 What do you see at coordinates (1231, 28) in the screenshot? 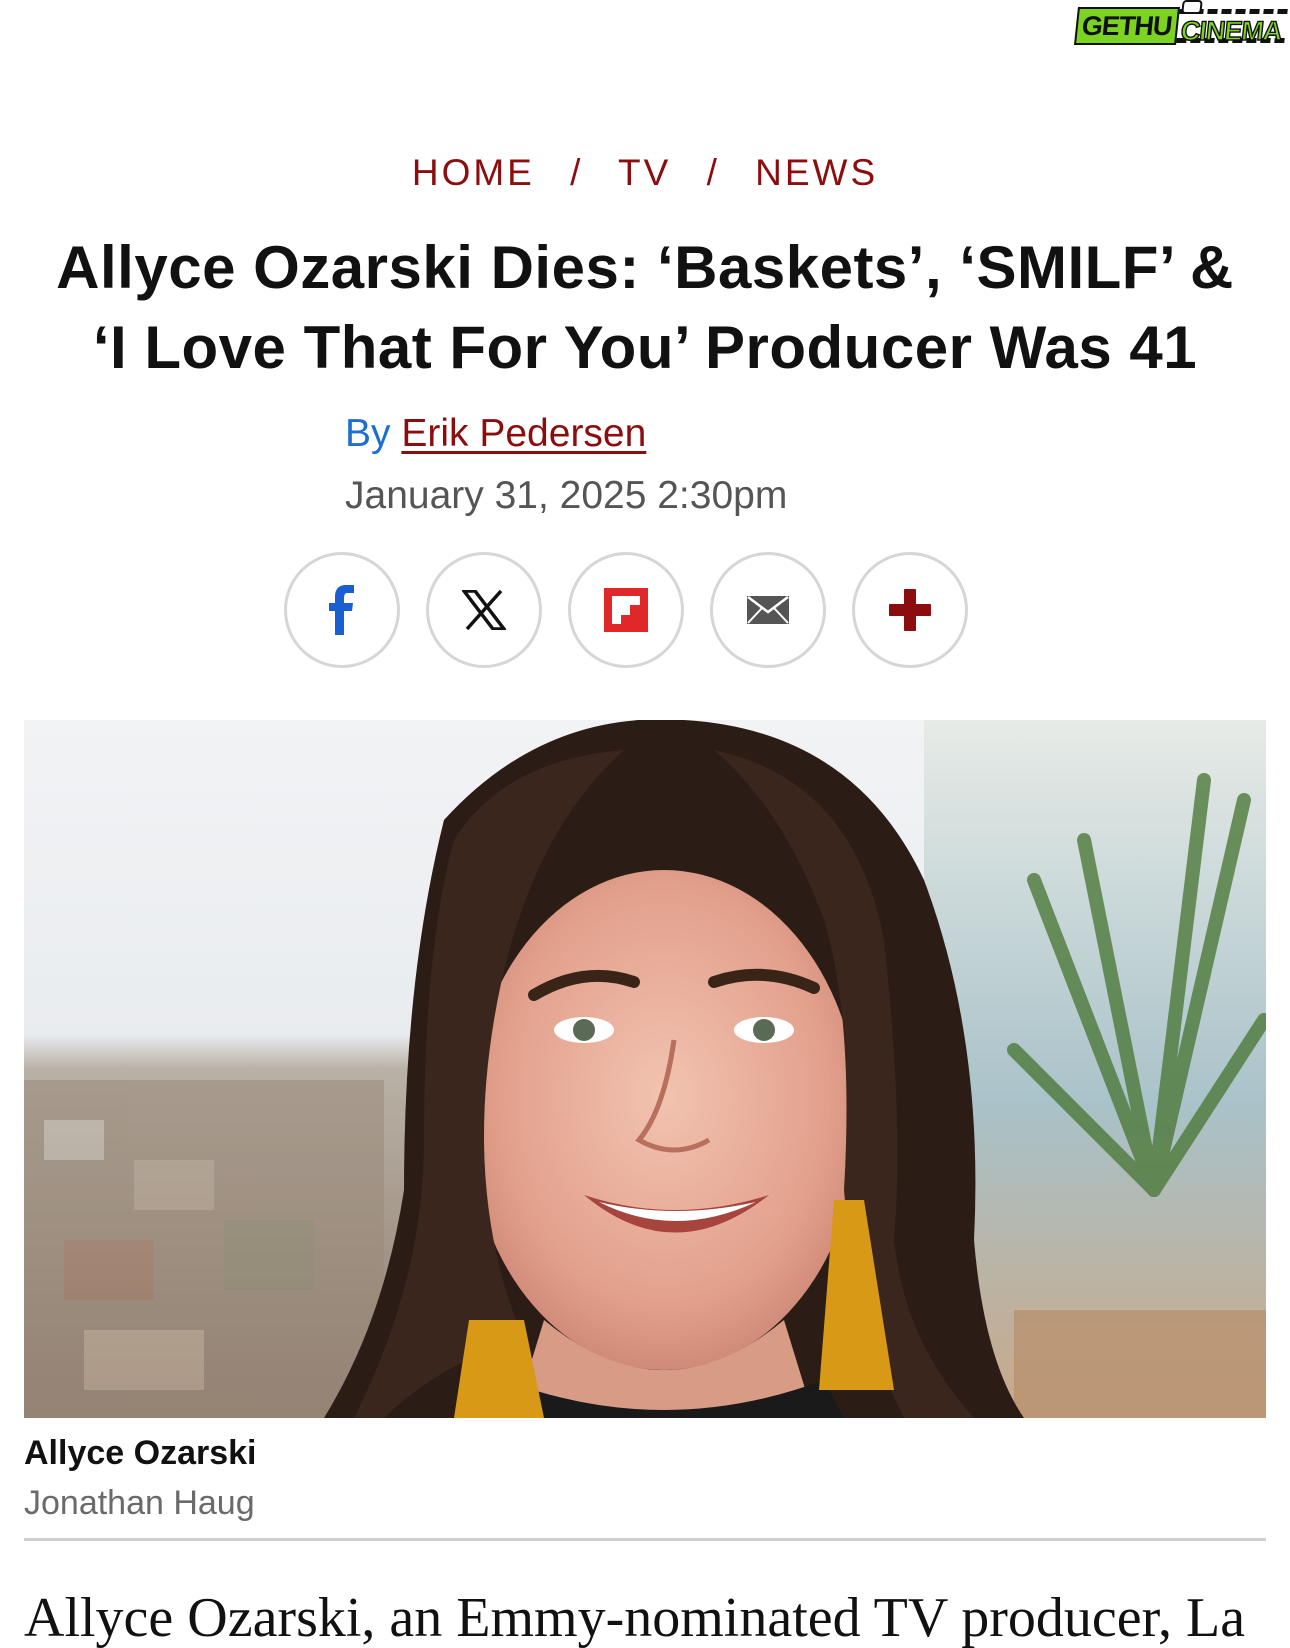
I see `watermark-part2: CINEMA` at bounding box center [1231, 28].